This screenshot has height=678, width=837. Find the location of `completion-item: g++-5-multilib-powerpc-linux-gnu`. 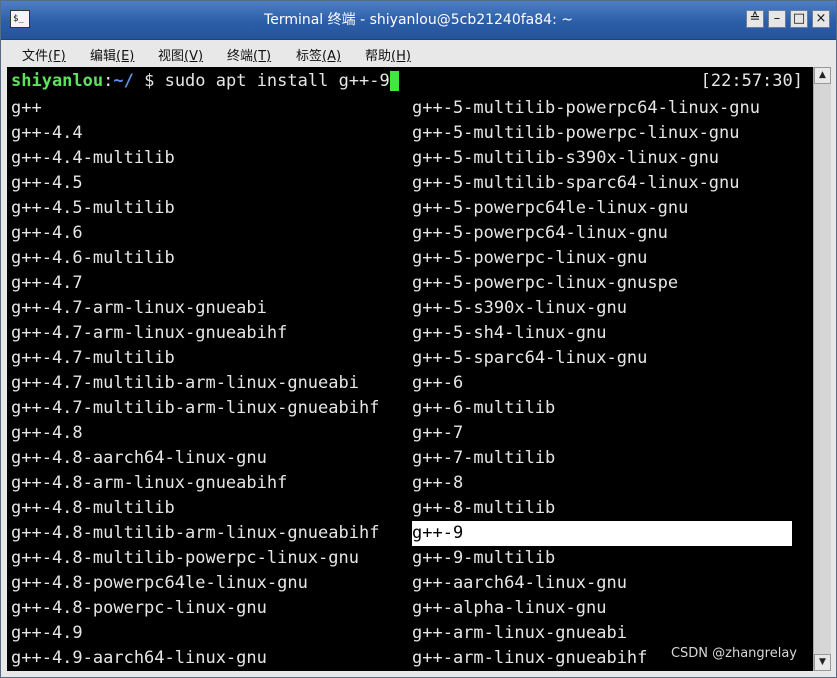

completion-item: g++-5-multilib-powerpc-linux-gnu is located at coordinates (576, 133).